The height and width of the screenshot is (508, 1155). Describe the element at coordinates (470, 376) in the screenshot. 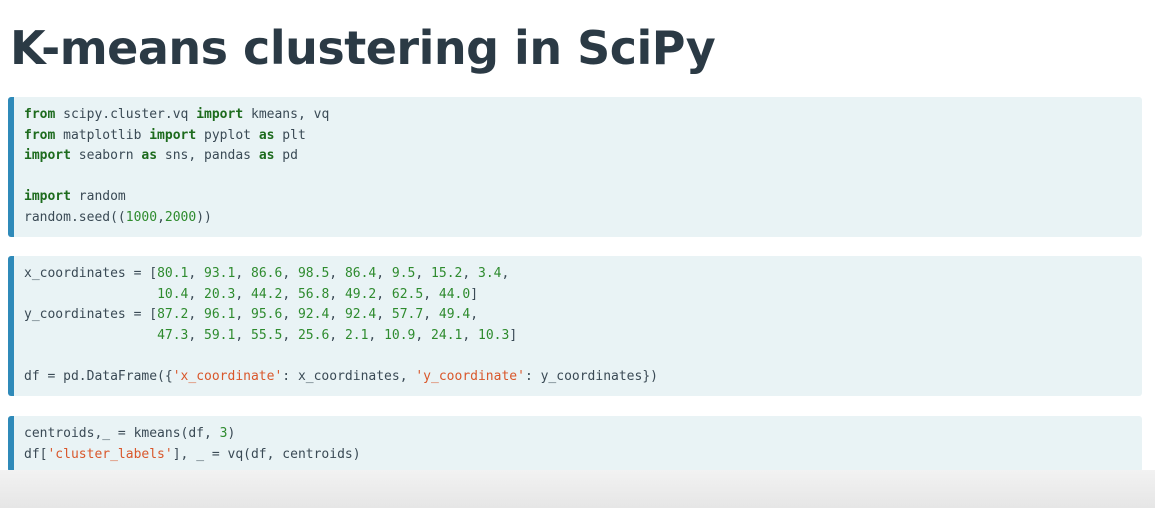

I see `code-token: 'y_coordinate'` at that location.